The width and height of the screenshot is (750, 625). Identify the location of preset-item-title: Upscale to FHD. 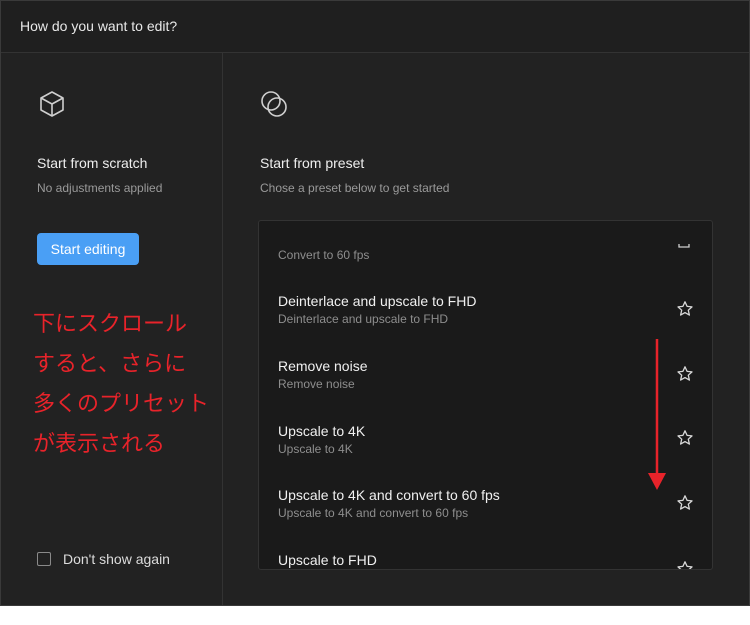
(327, 560).